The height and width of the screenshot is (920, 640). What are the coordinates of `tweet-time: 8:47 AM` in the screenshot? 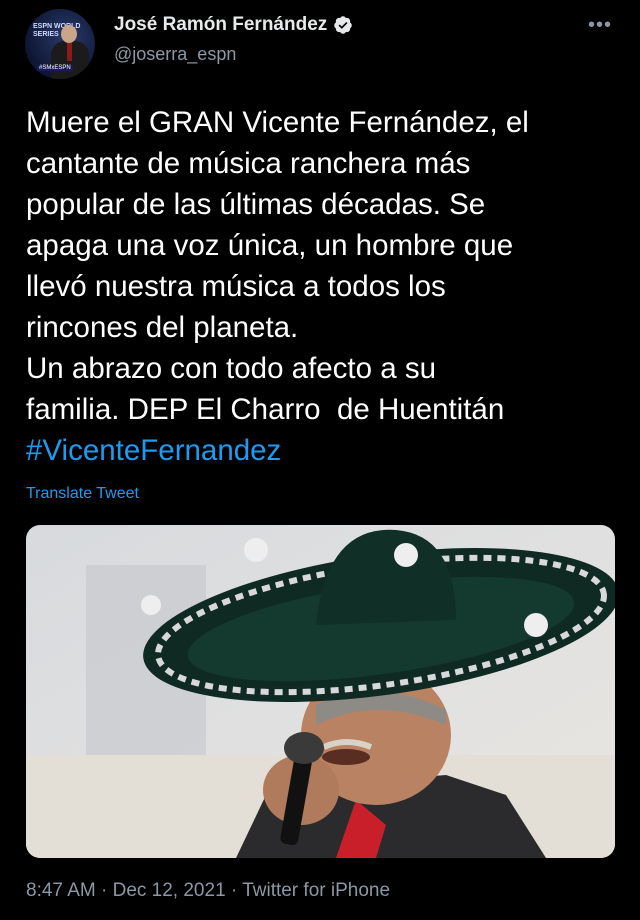 It's located at (61, 890).